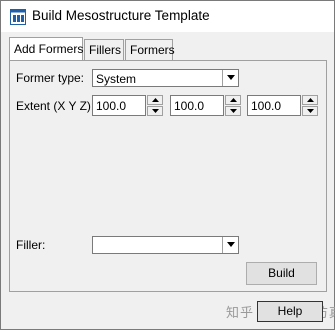  Describe the element at coordinates (150, 49) in the screenshot. I see `tab-formers: Formers` at that location.